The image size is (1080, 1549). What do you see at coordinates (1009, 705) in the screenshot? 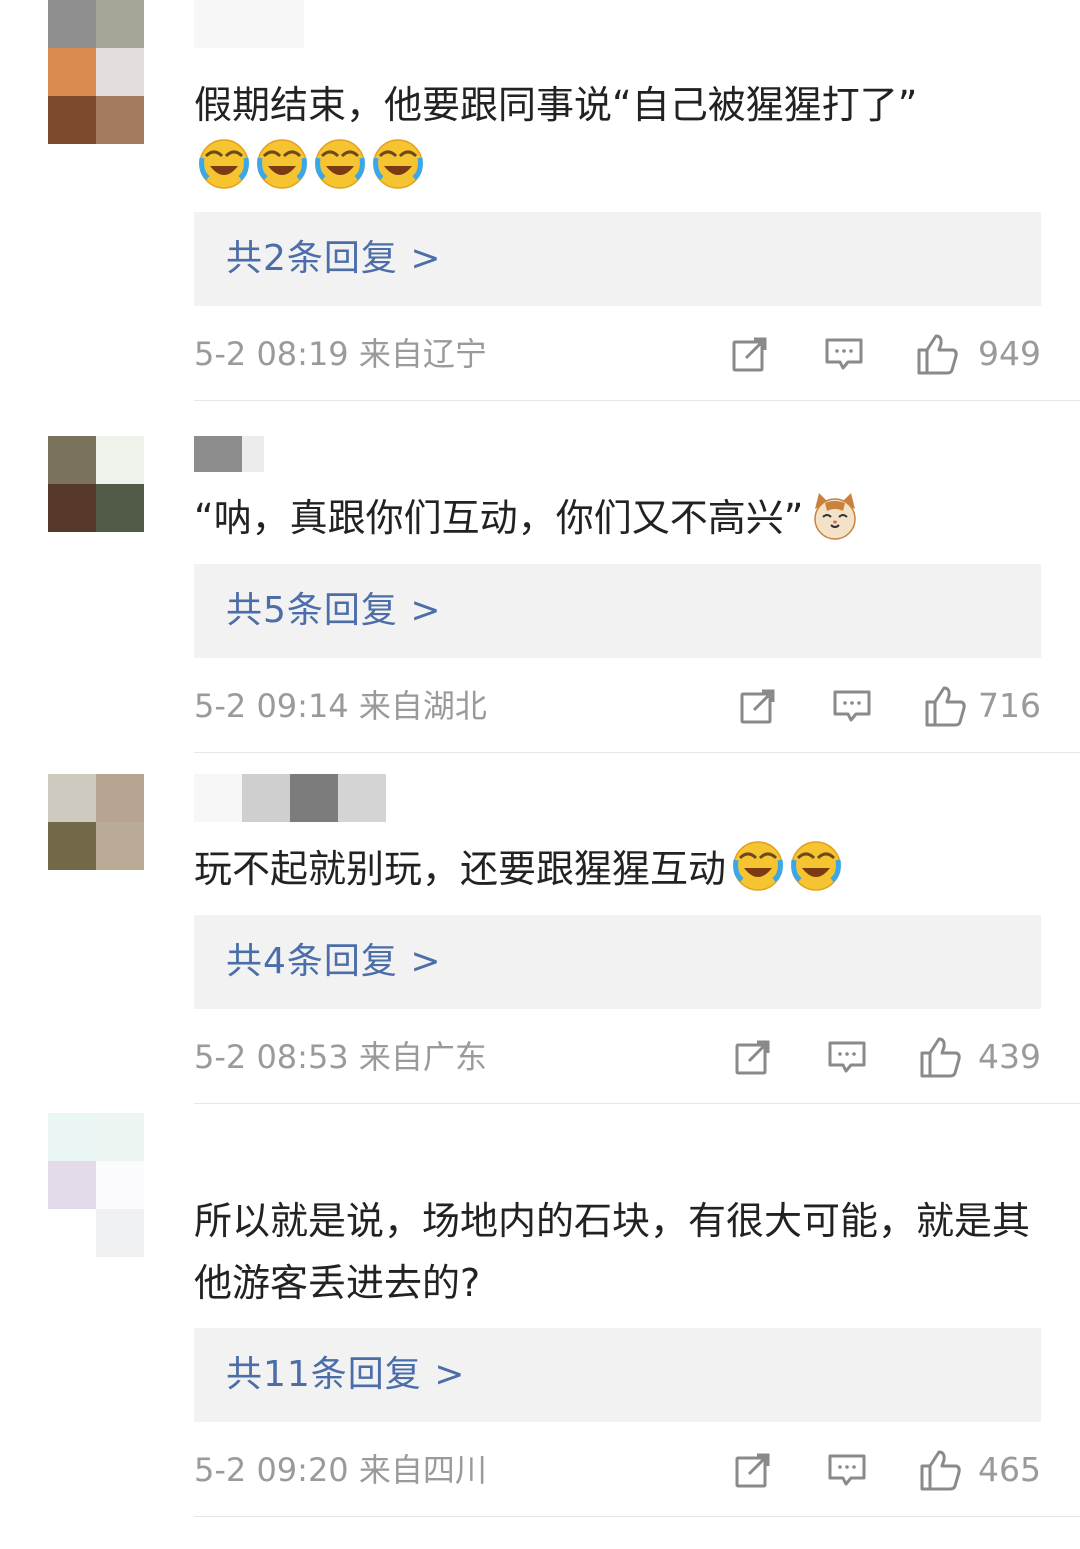
I see `like-count: 716` at bounding box center [1009, 705].